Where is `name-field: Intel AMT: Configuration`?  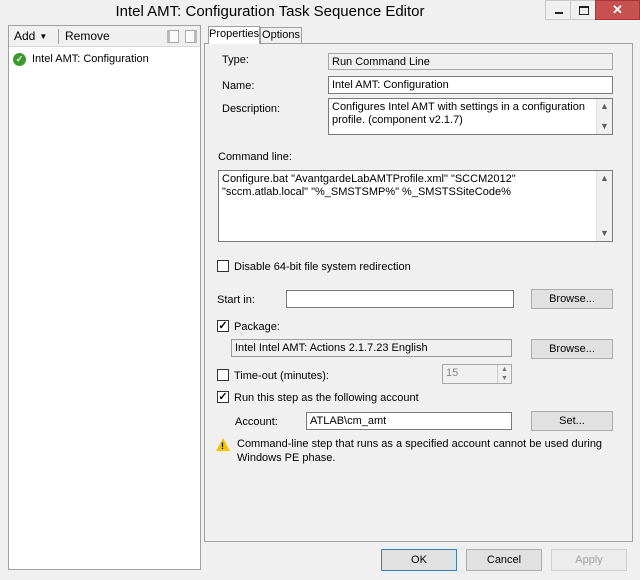 name-field: Intel AMT: Configuration is located at coordinates (470, 85).